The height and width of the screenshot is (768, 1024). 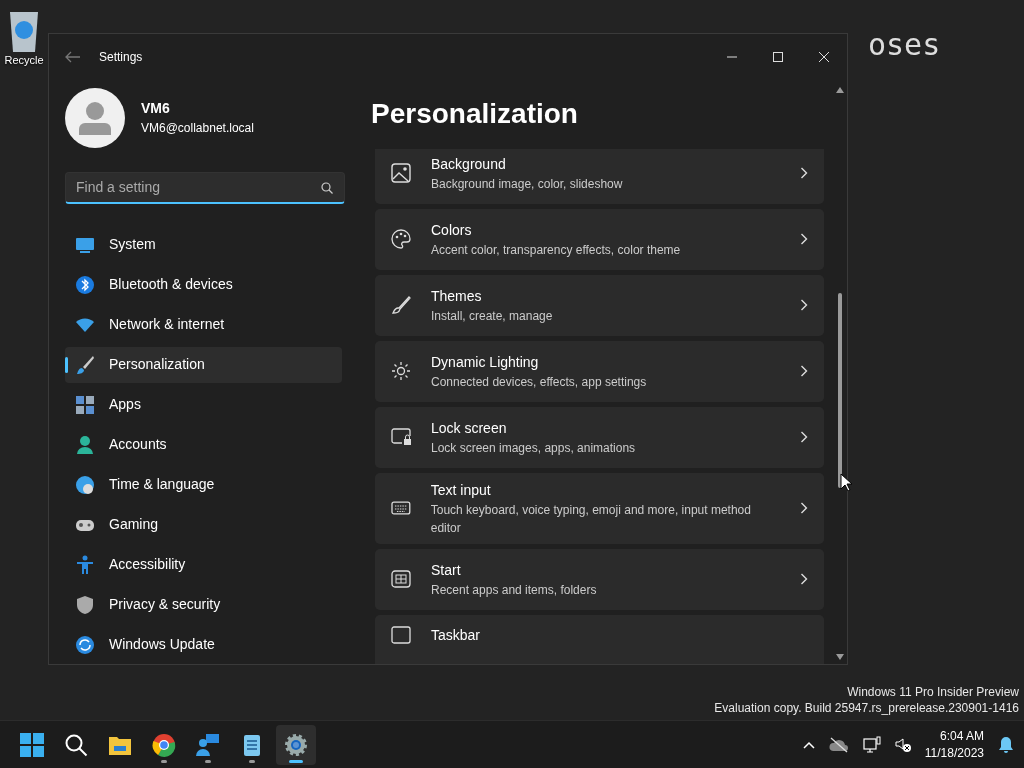 What do you see at coordinates (599, 371) in the screenshot?
I see `settings-card: Dynamic Lighting Connected devices, effects, app settings` at bounding box center [599, 371].